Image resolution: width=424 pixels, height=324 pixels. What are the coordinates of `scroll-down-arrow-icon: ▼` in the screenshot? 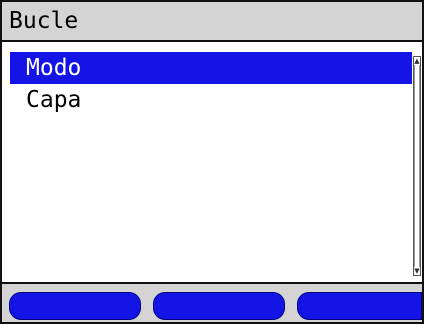 It's located at (417, 271).